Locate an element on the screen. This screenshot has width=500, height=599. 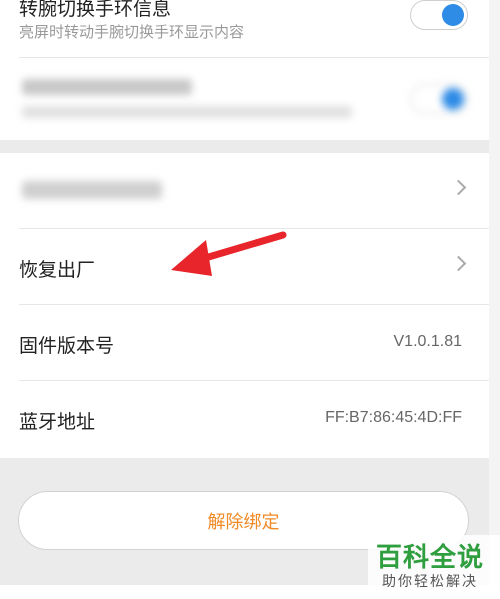
watermark-title: 百科全说 is located at coordinates (430, 558).